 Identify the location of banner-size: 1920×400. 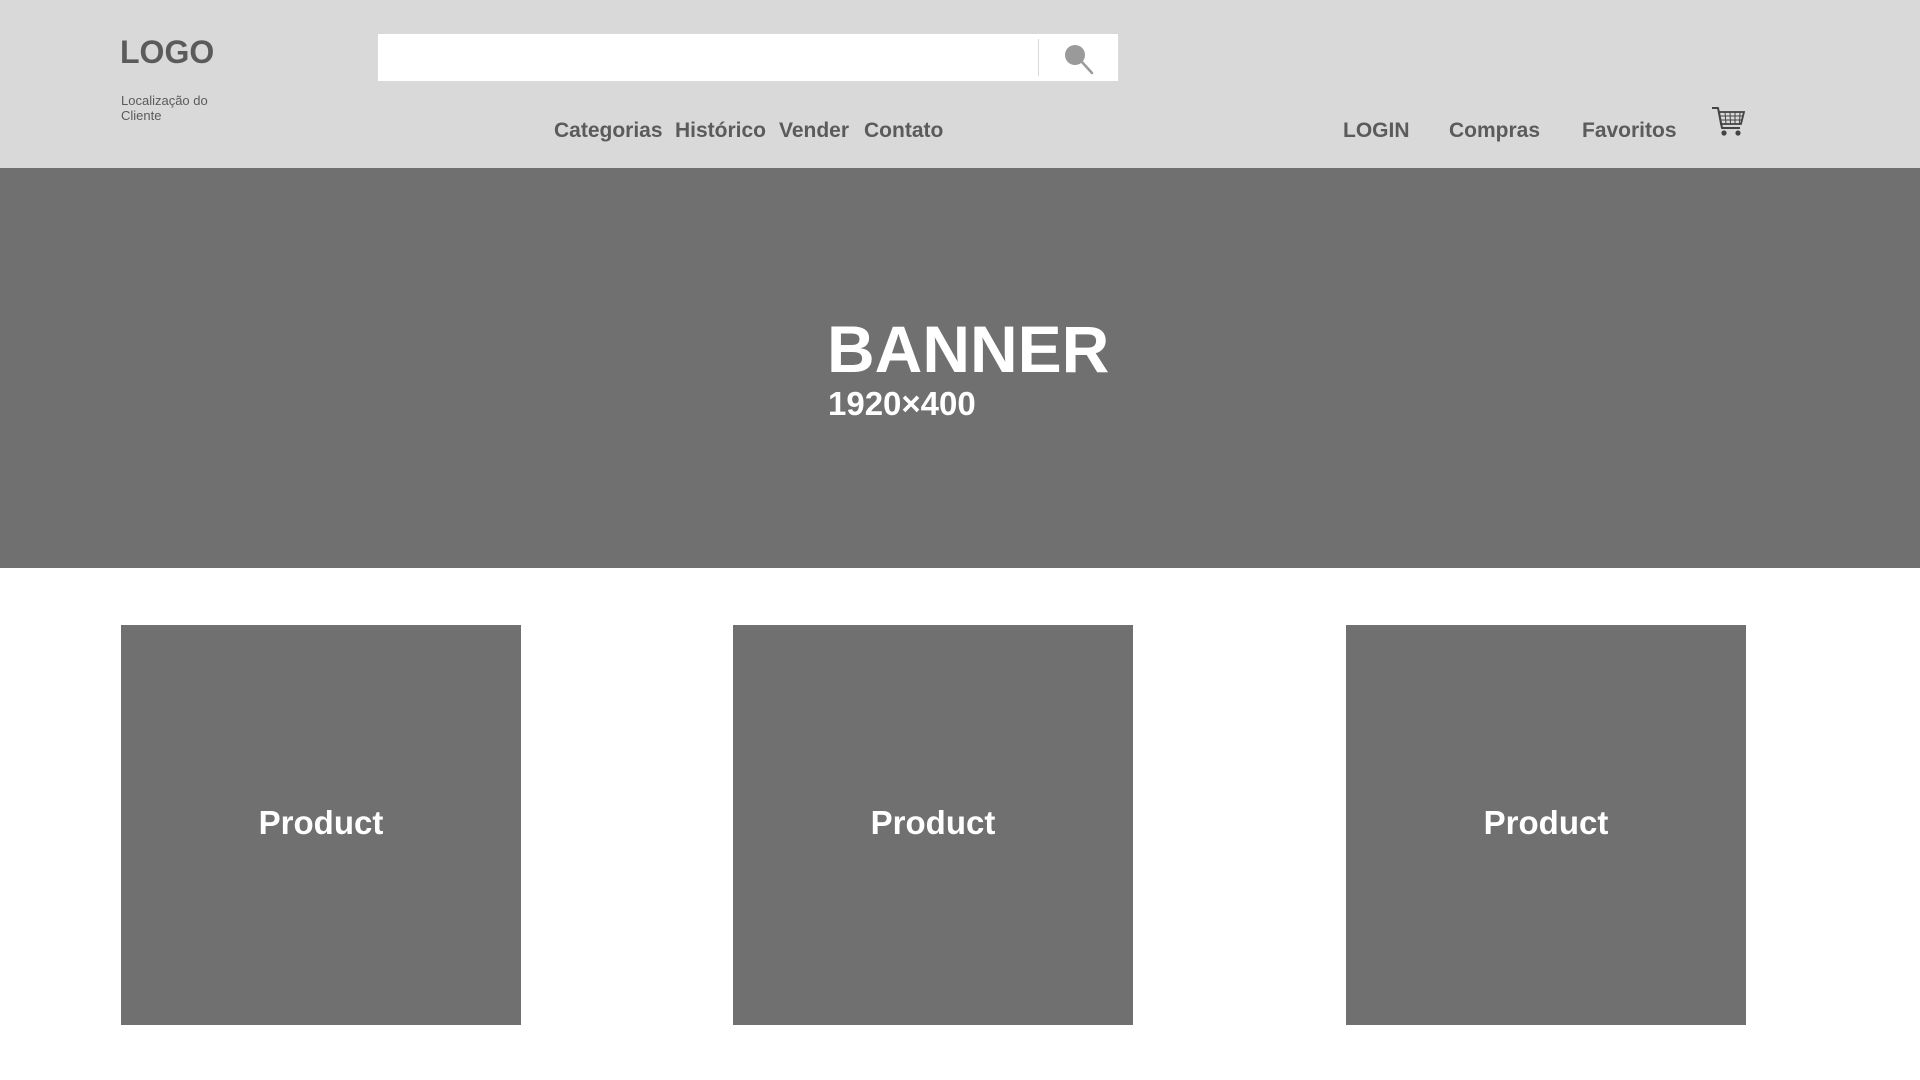
(902, 403).